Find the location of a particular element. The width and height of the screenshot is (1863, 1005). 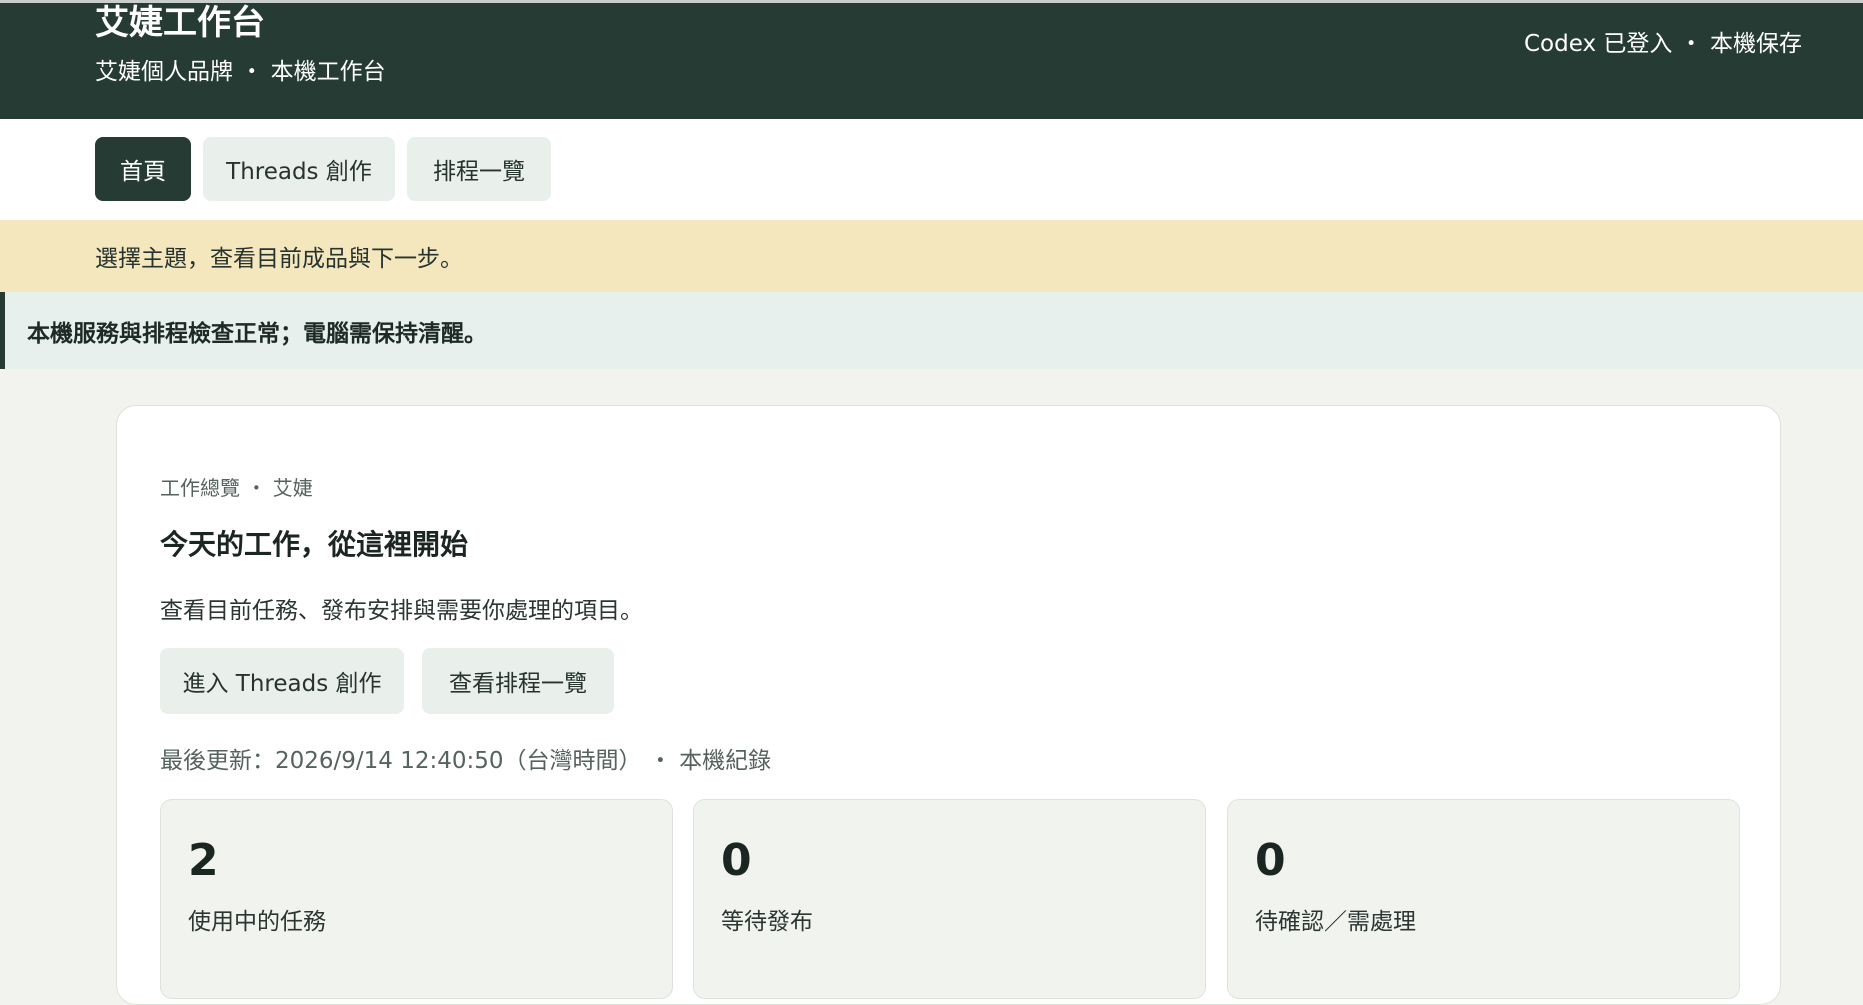

overview-eyebrow: 工作總覽 ・ 艾婕 is located at coordinates (236, 488).